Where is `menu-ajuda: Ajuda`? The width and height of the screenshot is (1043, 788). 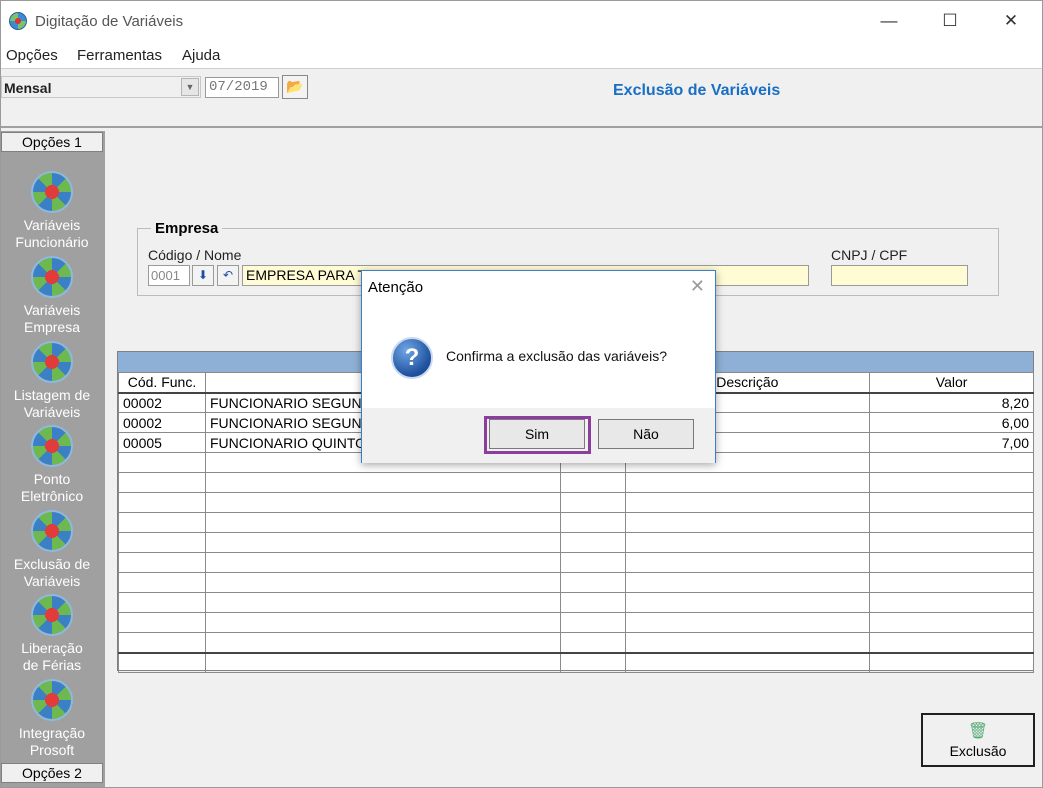
menu-ajuda: Ajuda is located at coordinates (201, 55).